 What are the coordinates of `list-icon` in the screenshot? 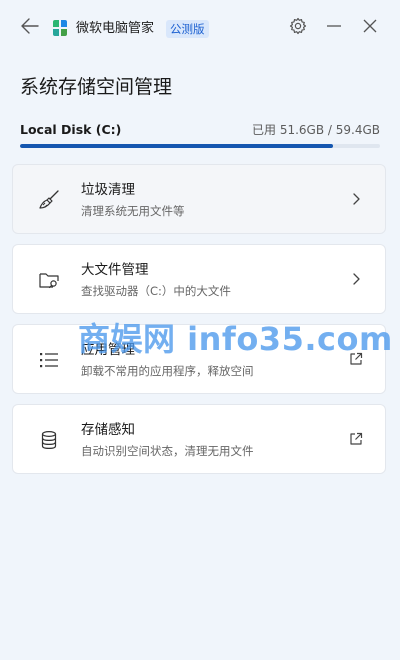 It's located at (49, 360).